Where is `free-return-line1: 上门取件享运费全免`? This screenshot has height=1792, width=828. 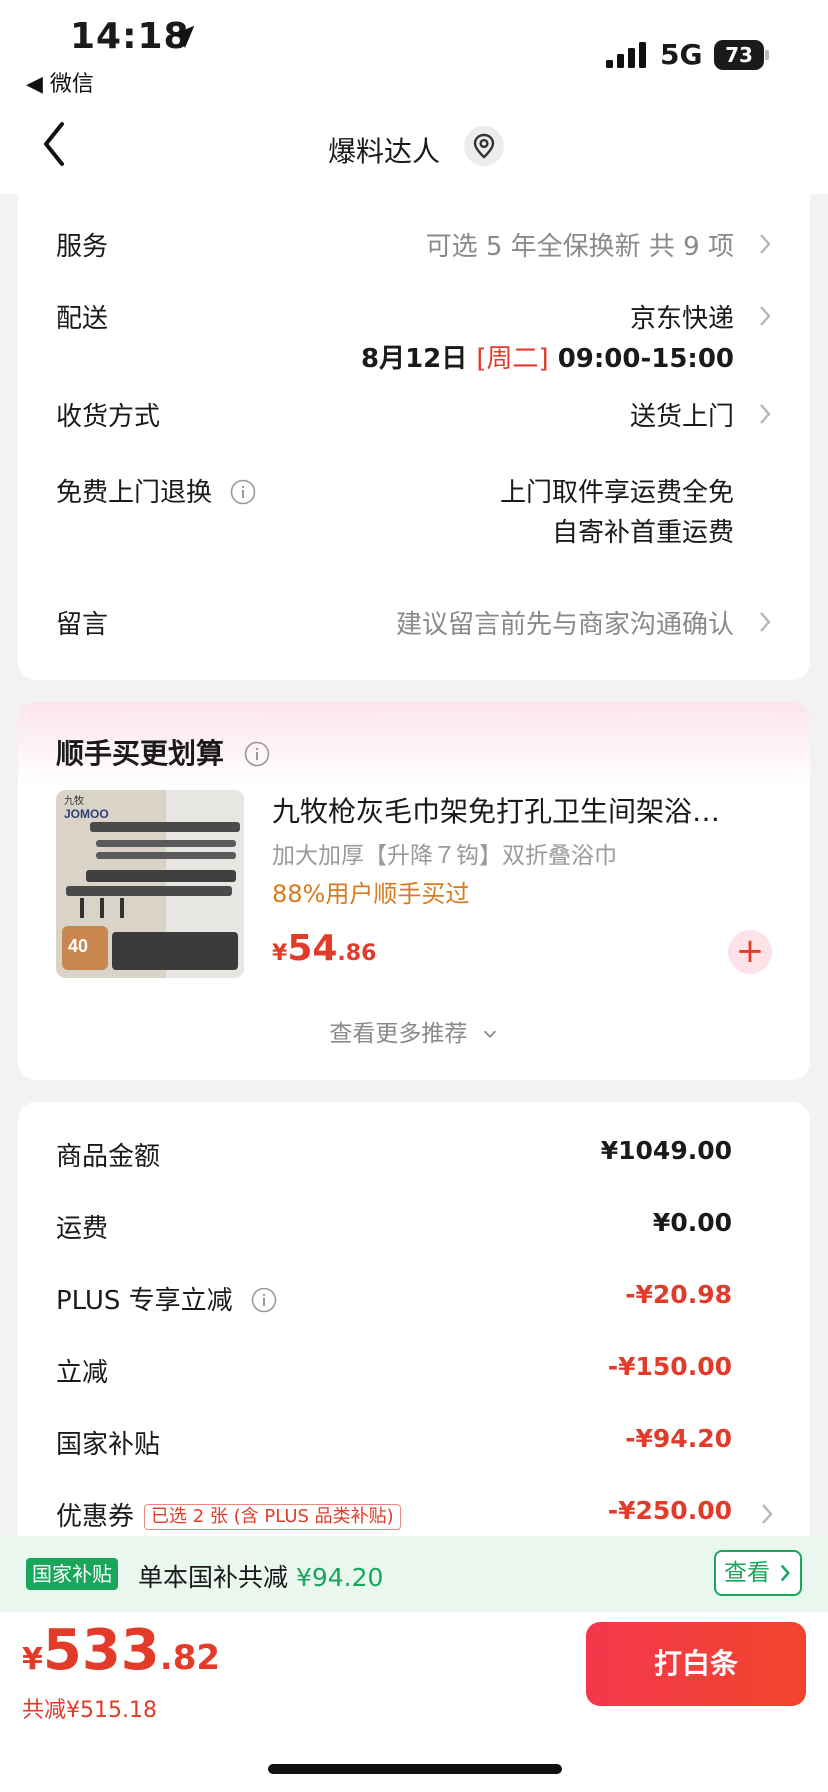
free-return-line1: 上门取件享运费全免 is located at coordinates (616, 493).